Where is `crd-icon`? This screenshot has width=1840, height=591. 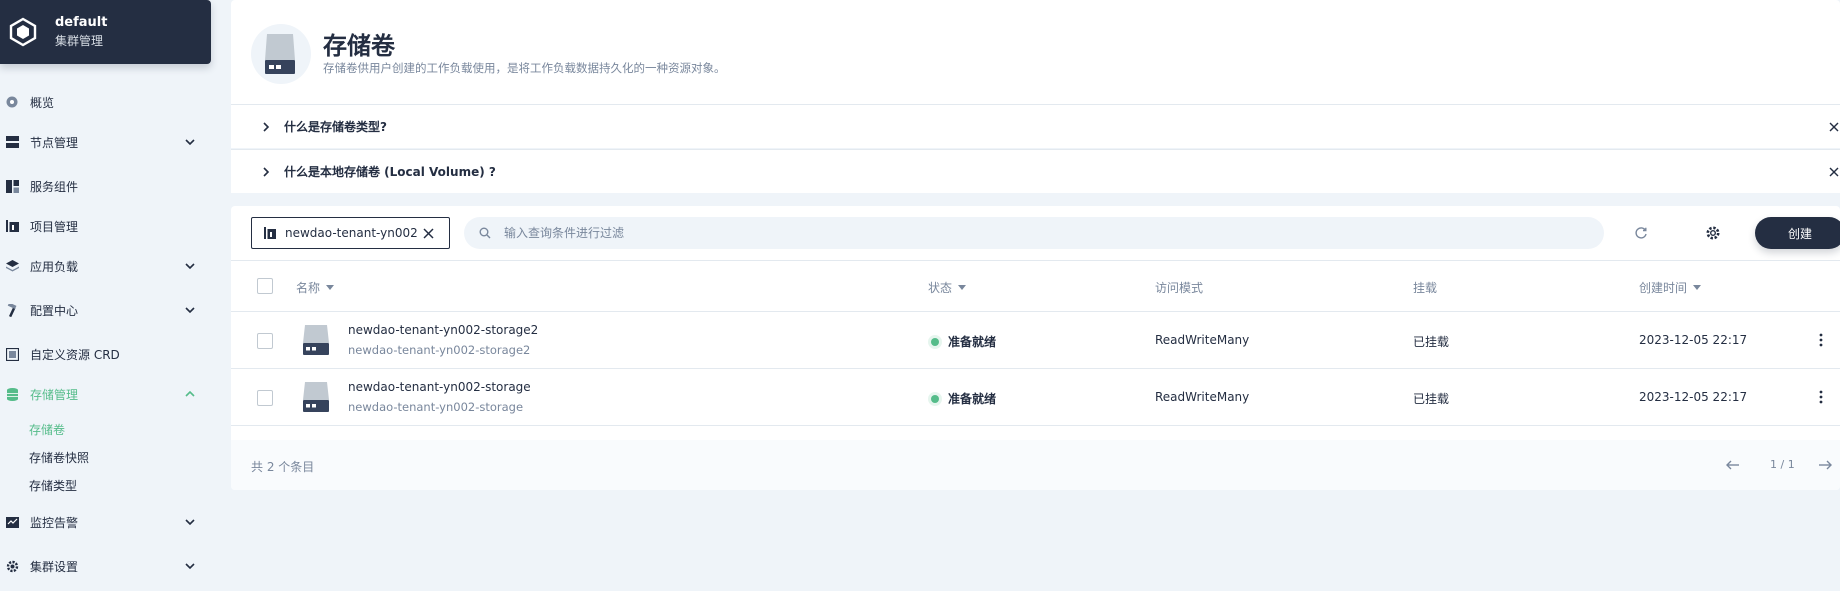
crd-icon is located at coordinates (12, 354).